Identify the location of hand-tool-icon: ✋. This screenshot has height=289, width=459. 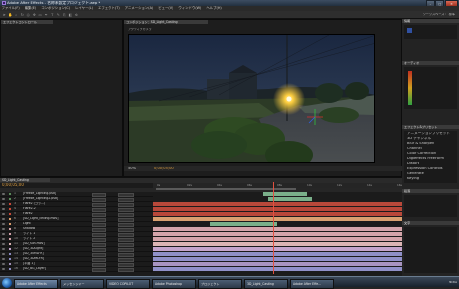
(10, 15).